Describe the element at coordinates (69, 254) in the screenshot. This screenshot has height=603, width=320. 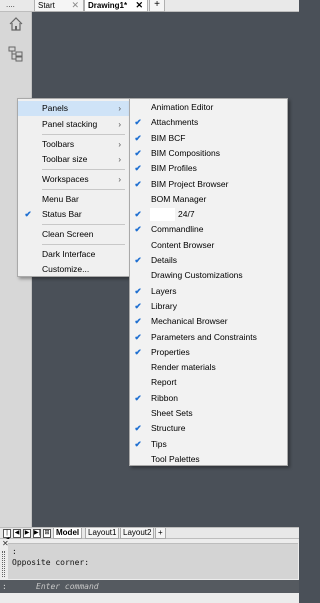
I see `menu-item-label: Dark Interface` at that location.